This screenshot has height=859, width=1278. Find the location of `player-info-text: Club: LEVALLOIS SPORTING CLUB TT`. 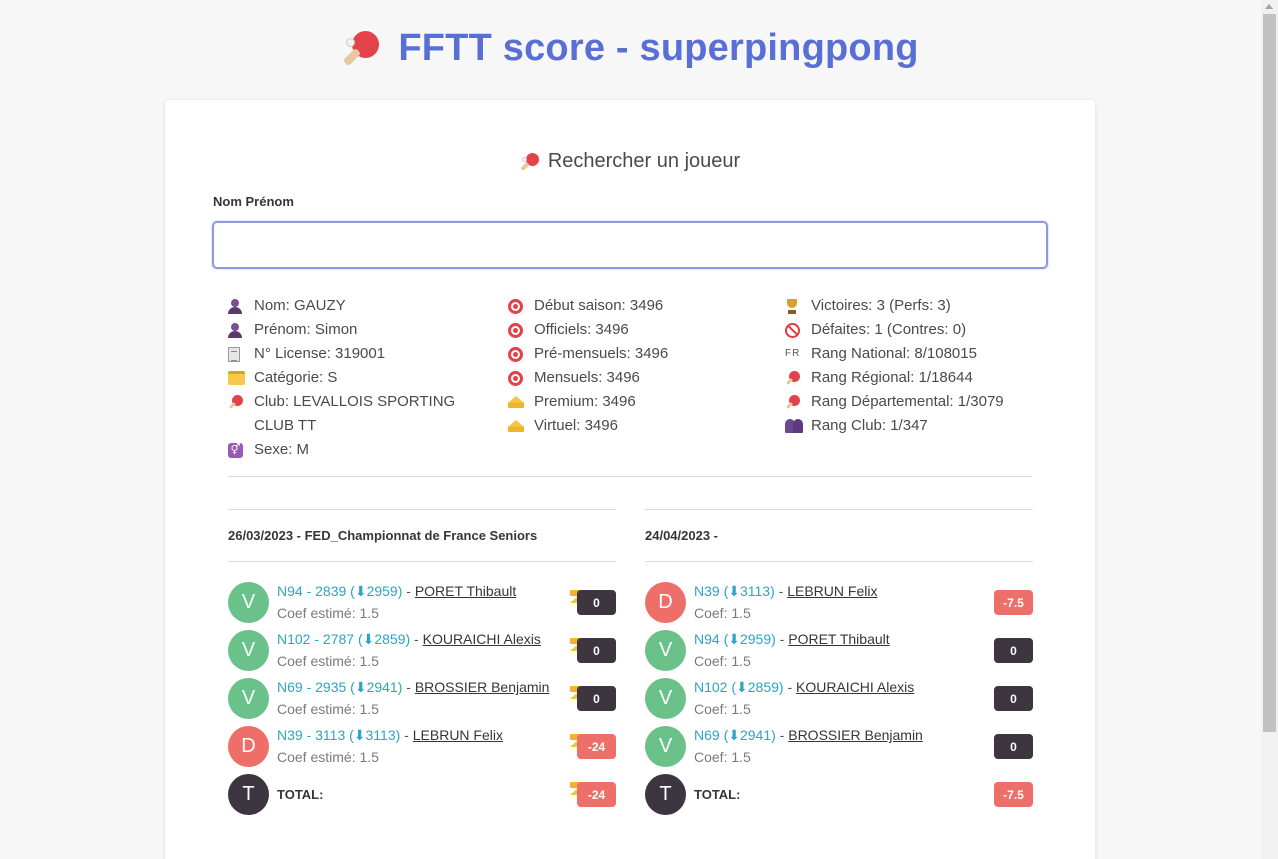

player-info-text: Club: LEVALLOIS SPORTING CLUB TT is located at coordinates (355, 413).